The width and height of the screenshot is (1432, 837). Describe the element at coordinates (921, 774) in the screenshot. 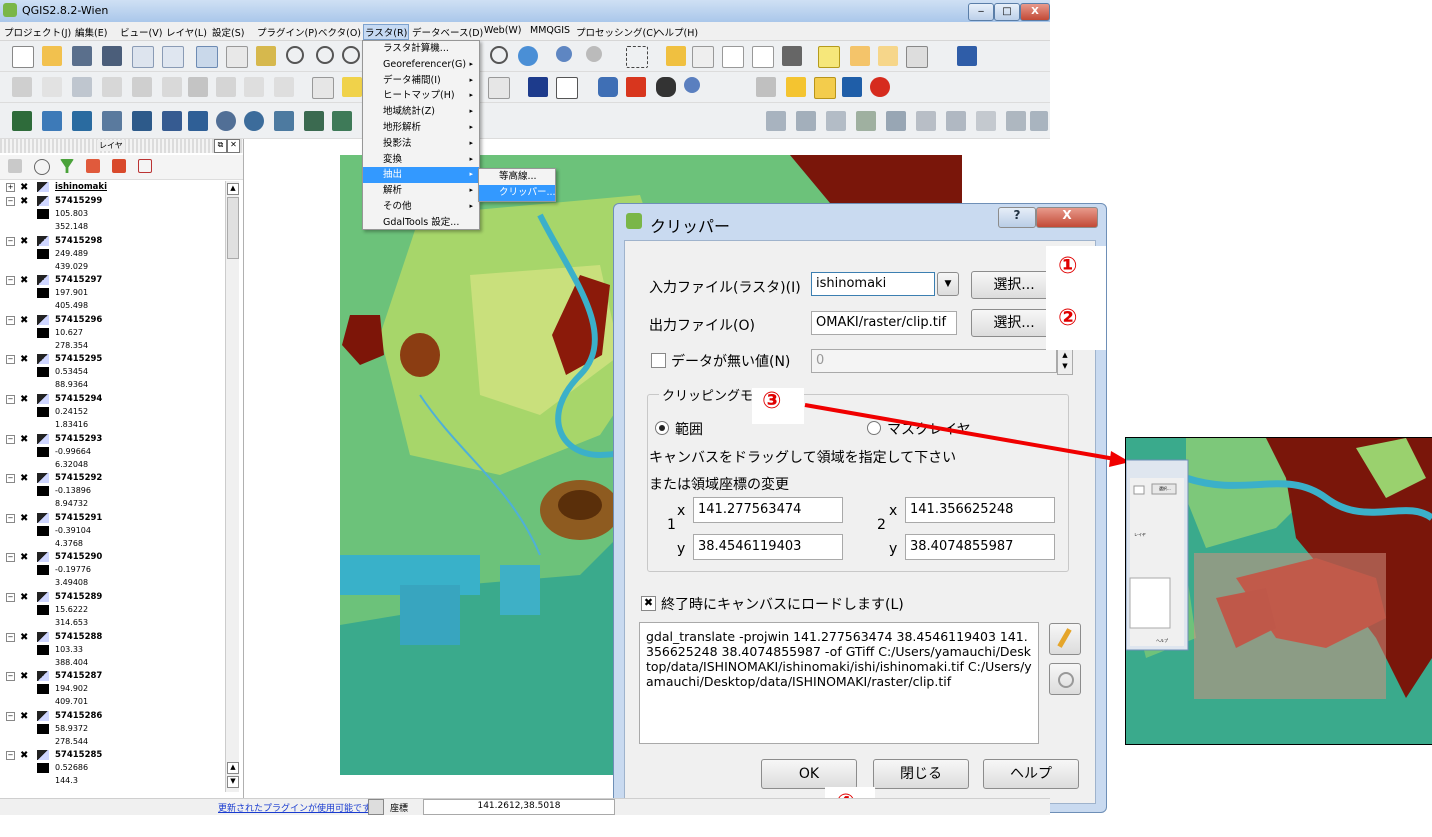

I see `close-button: 閉じる` at that location.